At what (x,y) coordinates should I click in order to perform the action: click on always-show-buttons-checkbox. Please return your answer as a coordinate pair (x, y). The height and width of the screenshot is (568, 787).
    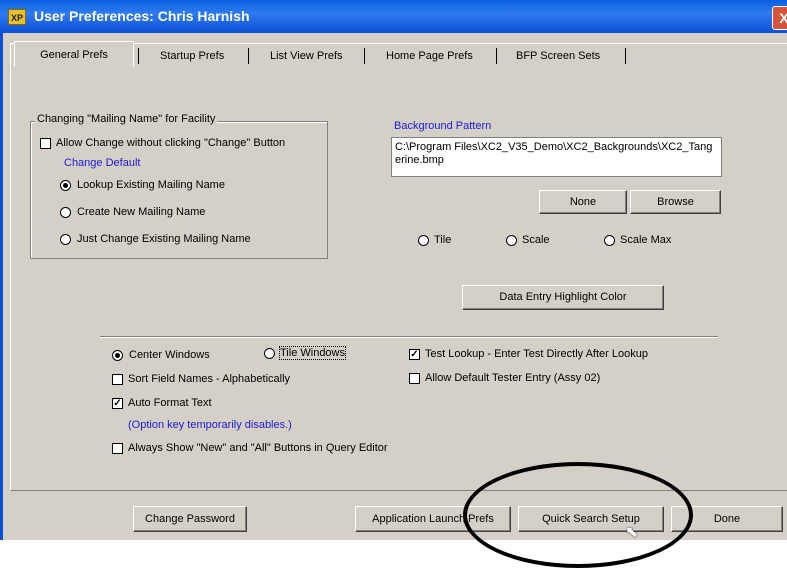
    Looking at the image, I should click on (117, 448).